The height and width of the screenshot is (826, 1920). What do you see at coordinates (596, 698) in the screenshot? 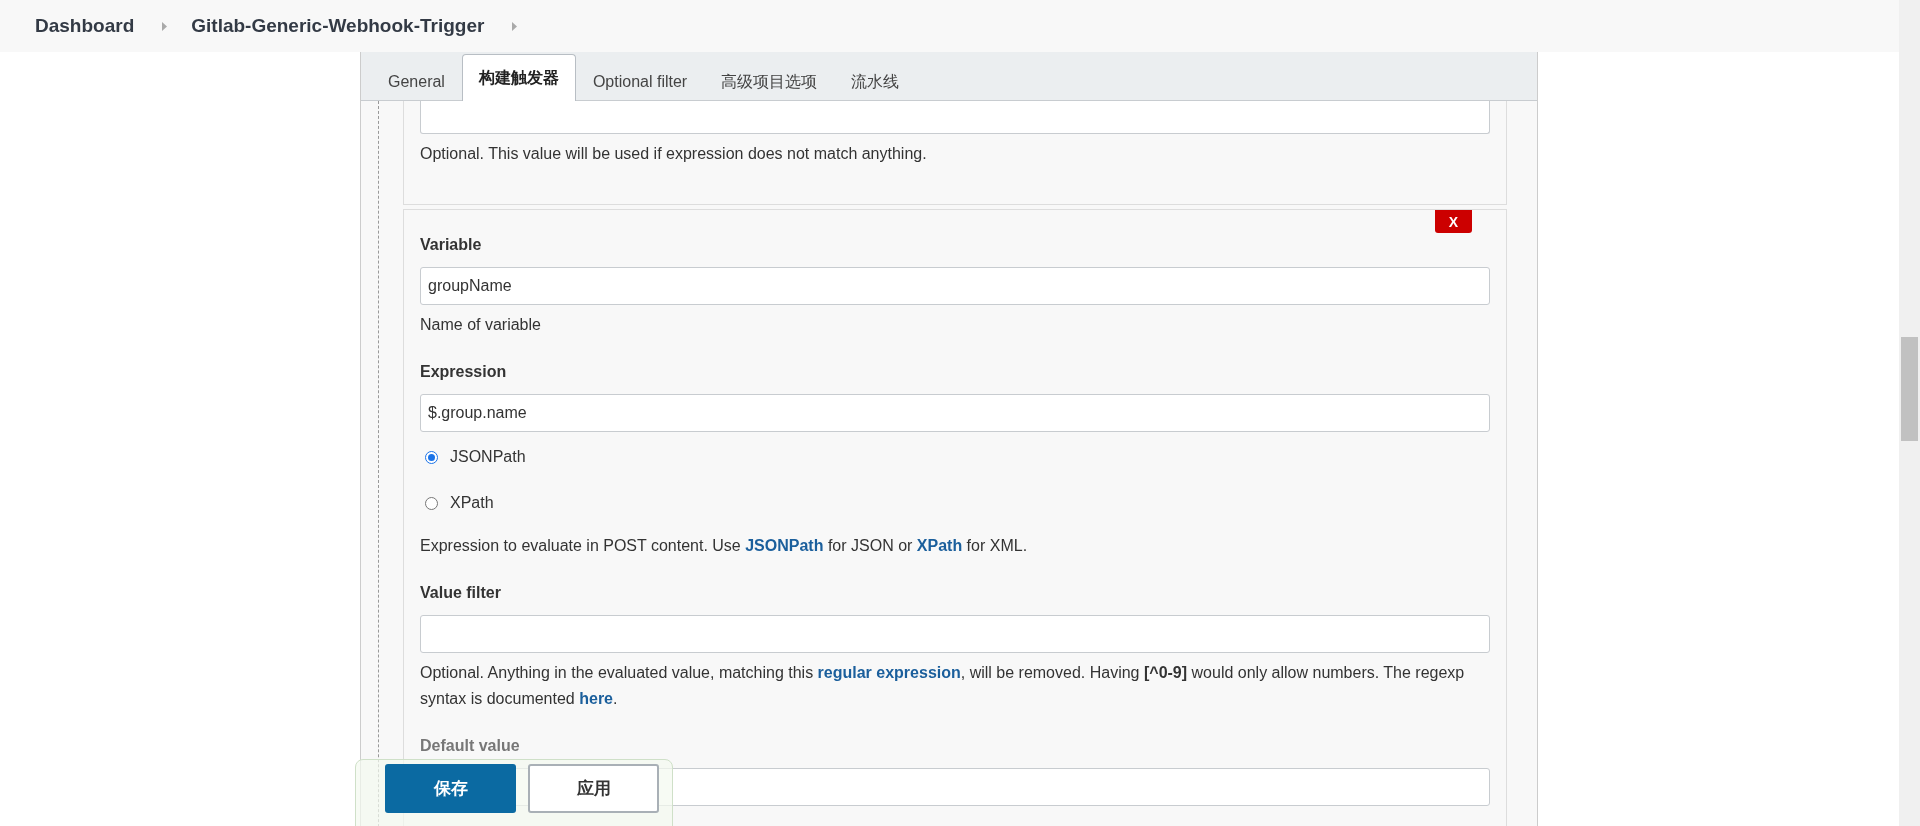
I see `help-link: here` at bounding box center [596, 698].